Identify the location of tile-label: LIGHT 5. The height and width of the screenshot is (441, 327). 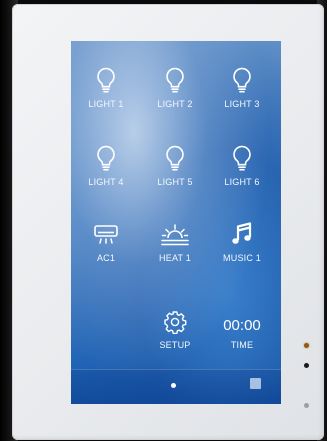
(175, 182).